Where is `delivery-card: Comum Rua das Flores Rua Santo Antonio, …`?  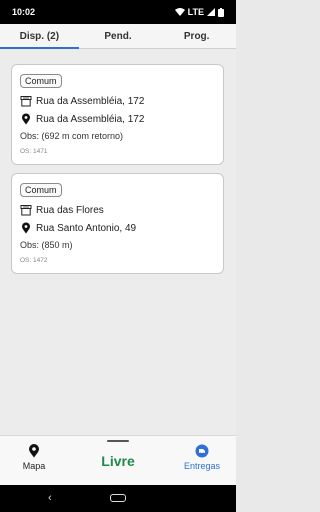
delivery-card: Comum Rua das Flores Rua Santo Antonio, … is located at coordinates (117, 223).